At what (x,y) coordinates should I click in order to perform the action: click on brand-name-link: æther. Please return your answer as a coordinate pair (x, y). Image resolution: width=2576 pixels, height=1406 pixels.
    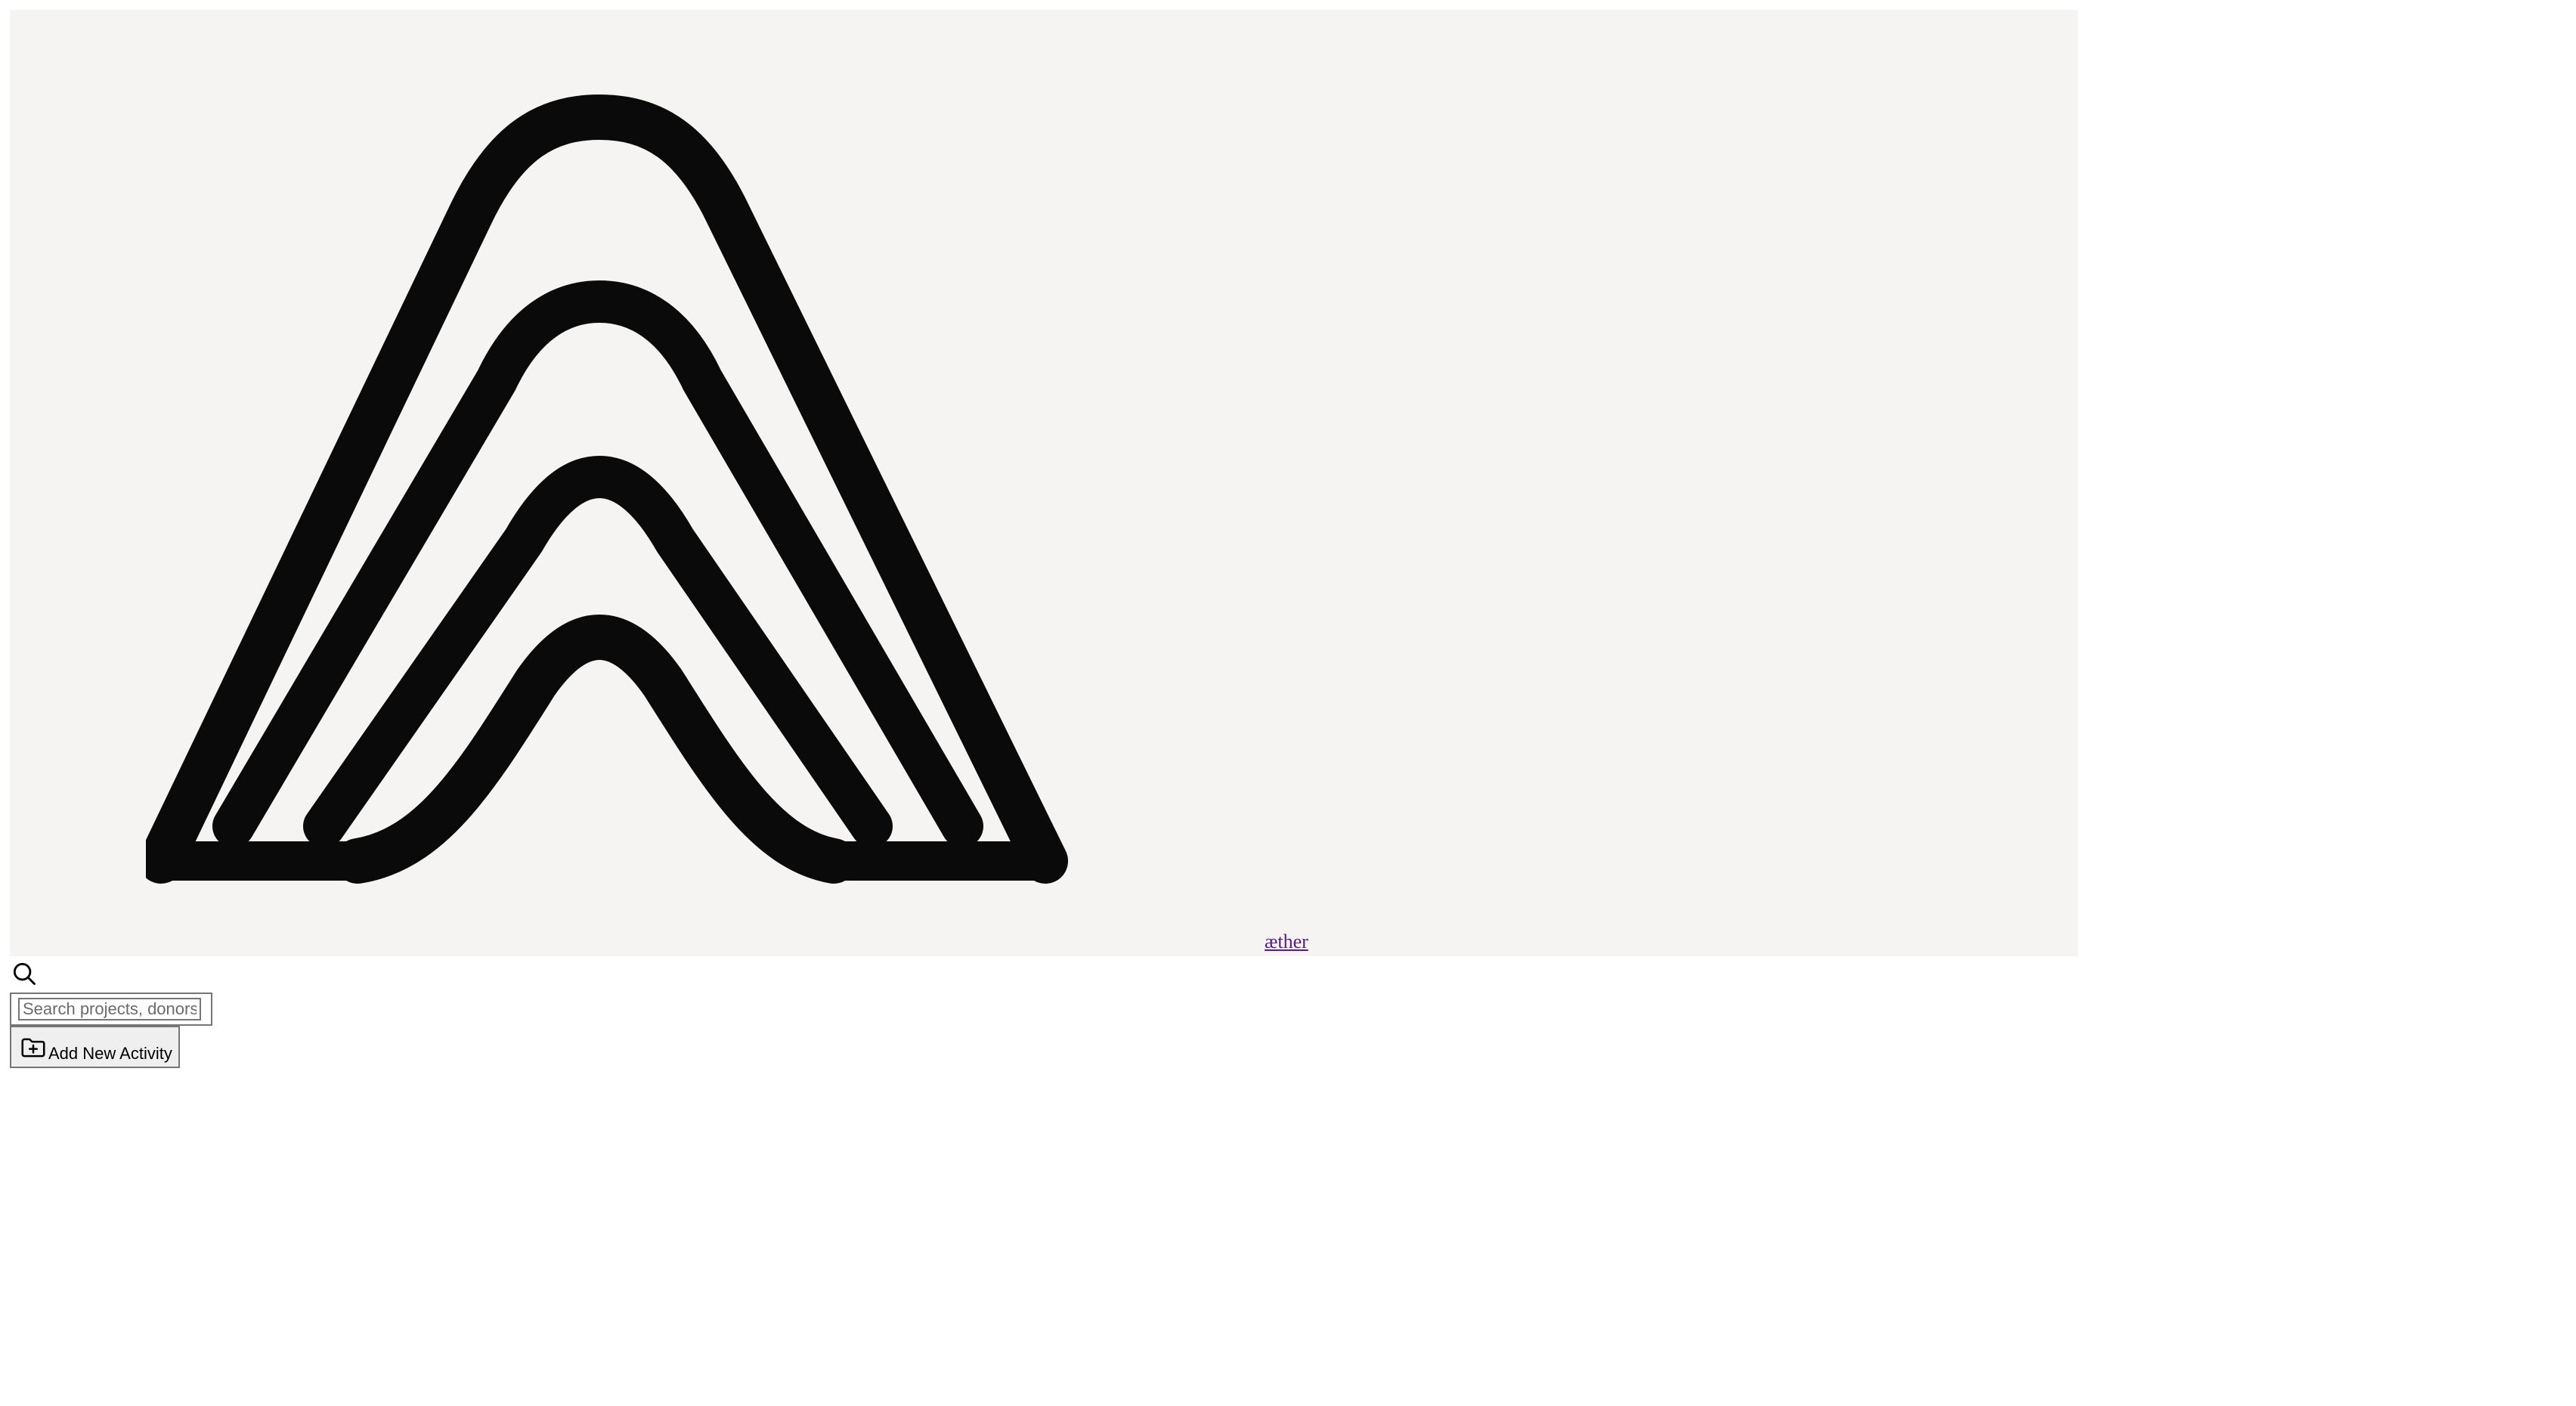
    Looking at the image, I should click on (1286, 942).